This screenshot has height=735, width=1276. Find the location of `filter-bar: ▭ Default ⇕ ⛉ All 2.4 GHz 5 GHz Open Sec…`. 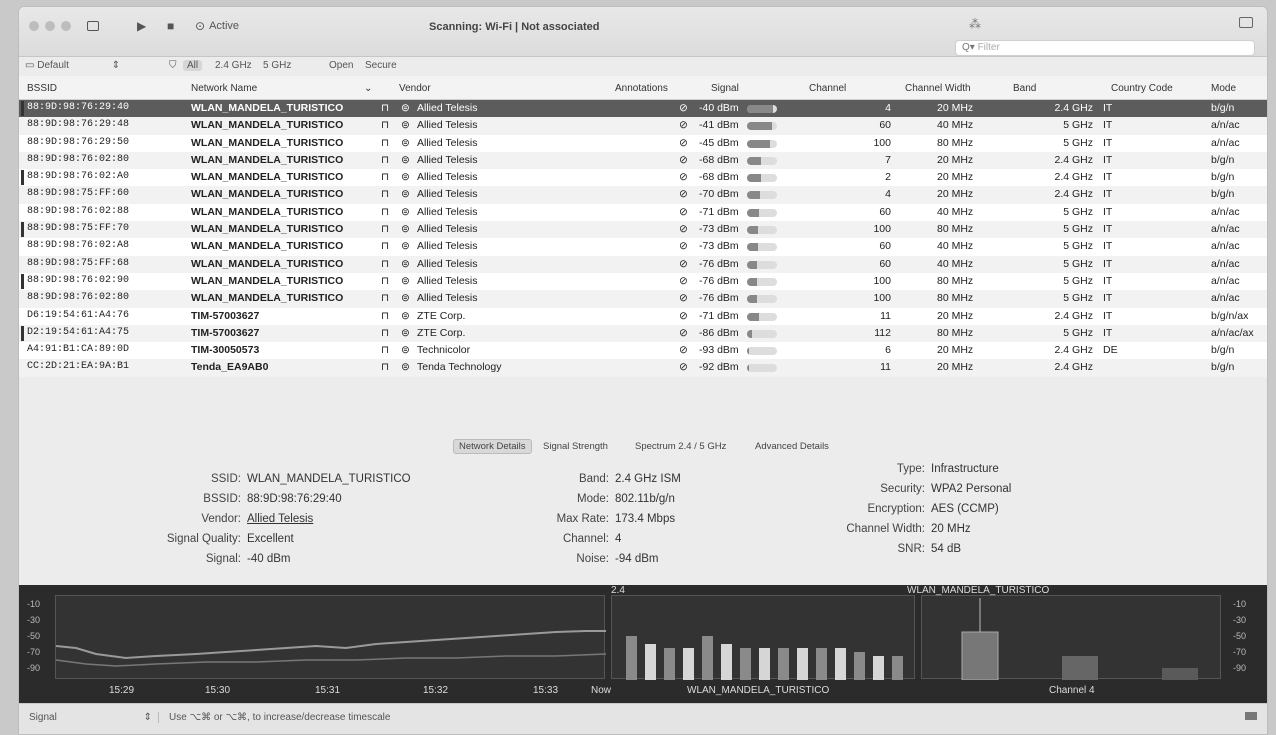

filter-bar: ▭ Default ⇕ ⛉ All 2.4 GHz 5 GHz Open Sec… is located at coordinates (643, 66).